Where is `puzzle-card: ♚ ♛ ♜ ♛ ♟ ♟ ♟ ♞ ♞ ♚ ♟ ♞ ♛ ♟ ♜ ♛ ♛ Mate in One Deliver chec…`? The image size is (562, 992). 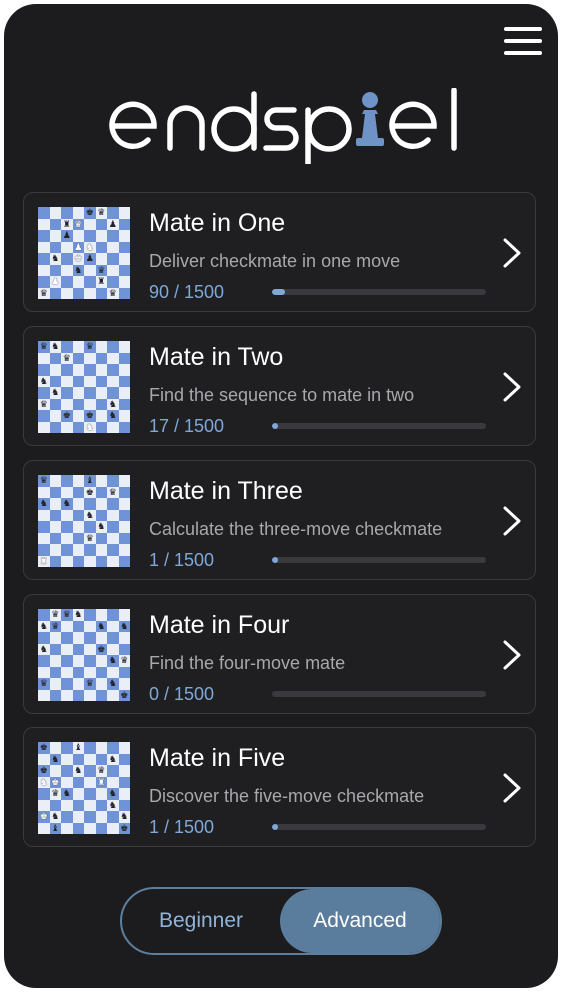 puzzle-card: ♚ ♛ ♜ ♛ ♟ ♟ ♟ ♞ ♞ ♚ ♟ ♞ ♛ ♟ ♜ ♛ ♛ Mate in One Deliver chec… is located at coordinates (279, 252).